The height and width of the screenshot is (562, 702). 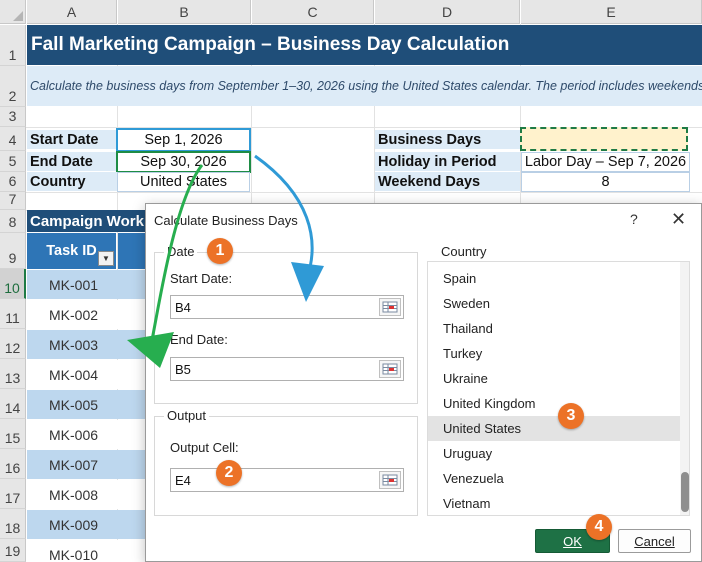 I want to click on weekend-days-label: Weekend Days, so click(x=447, y=182).